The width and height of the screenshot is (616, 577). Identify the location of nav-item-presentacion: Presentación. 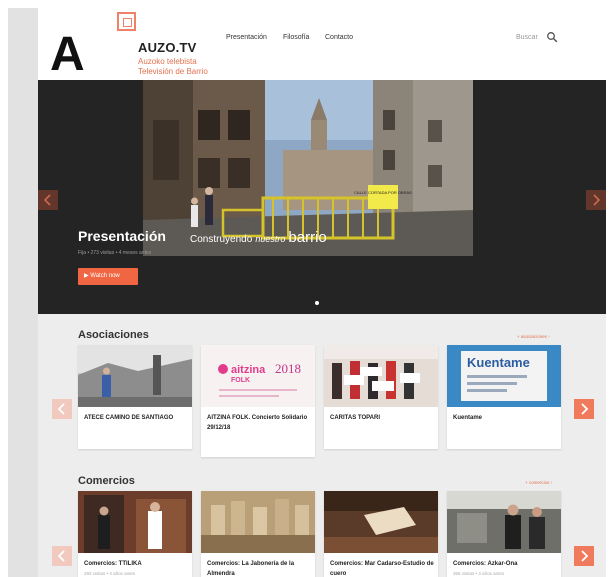
(246, 37).